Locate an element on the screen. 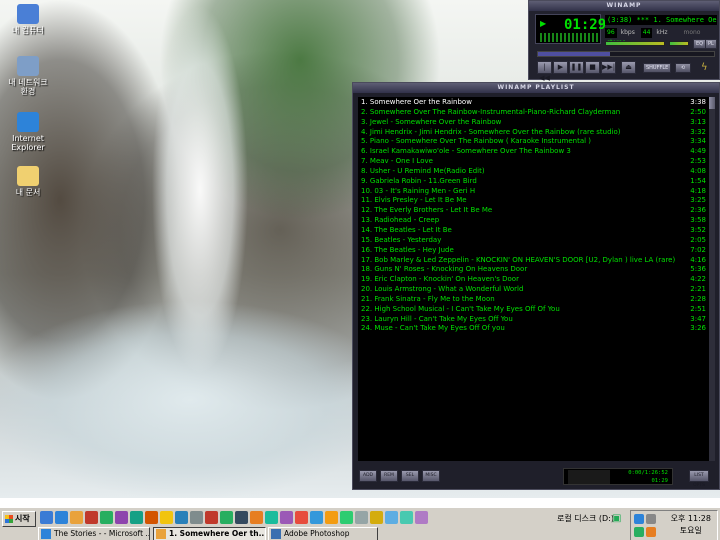  playlist-scrollbar is located at coordinates (712, 279).